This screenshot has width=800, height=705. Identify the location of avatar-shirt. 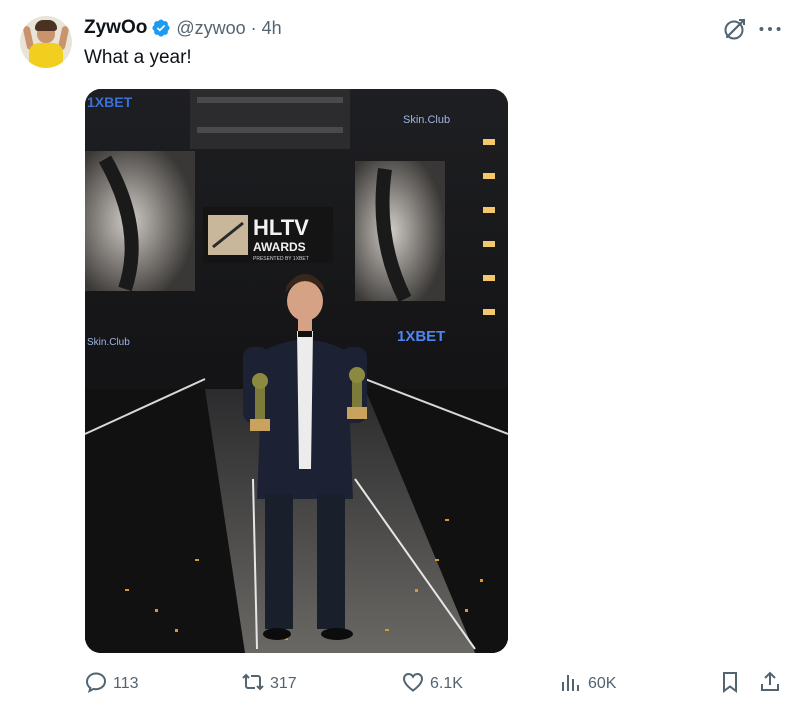
(46, 55).